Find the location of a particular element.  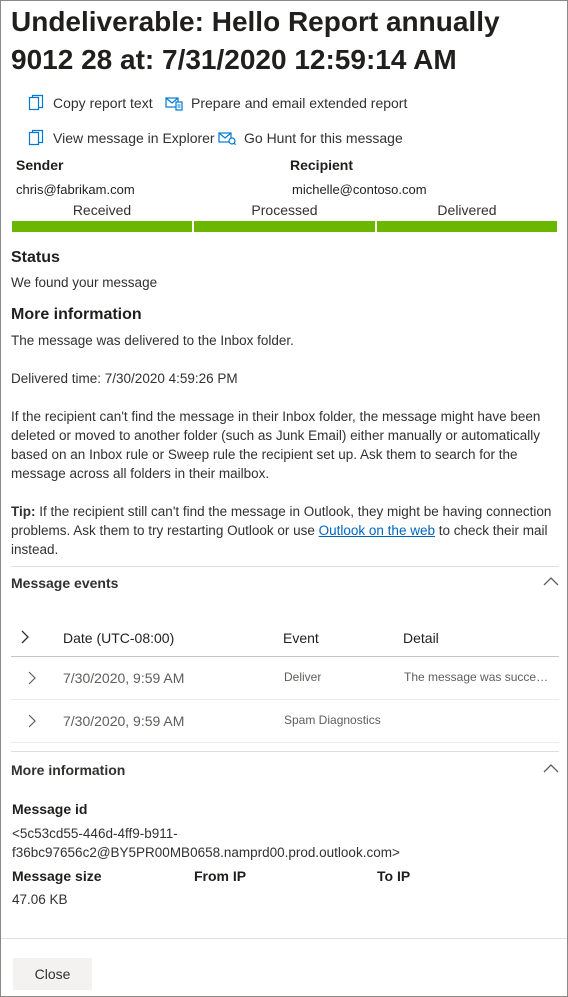

to-ip-label: To IP is located at coordinates (394, 876).